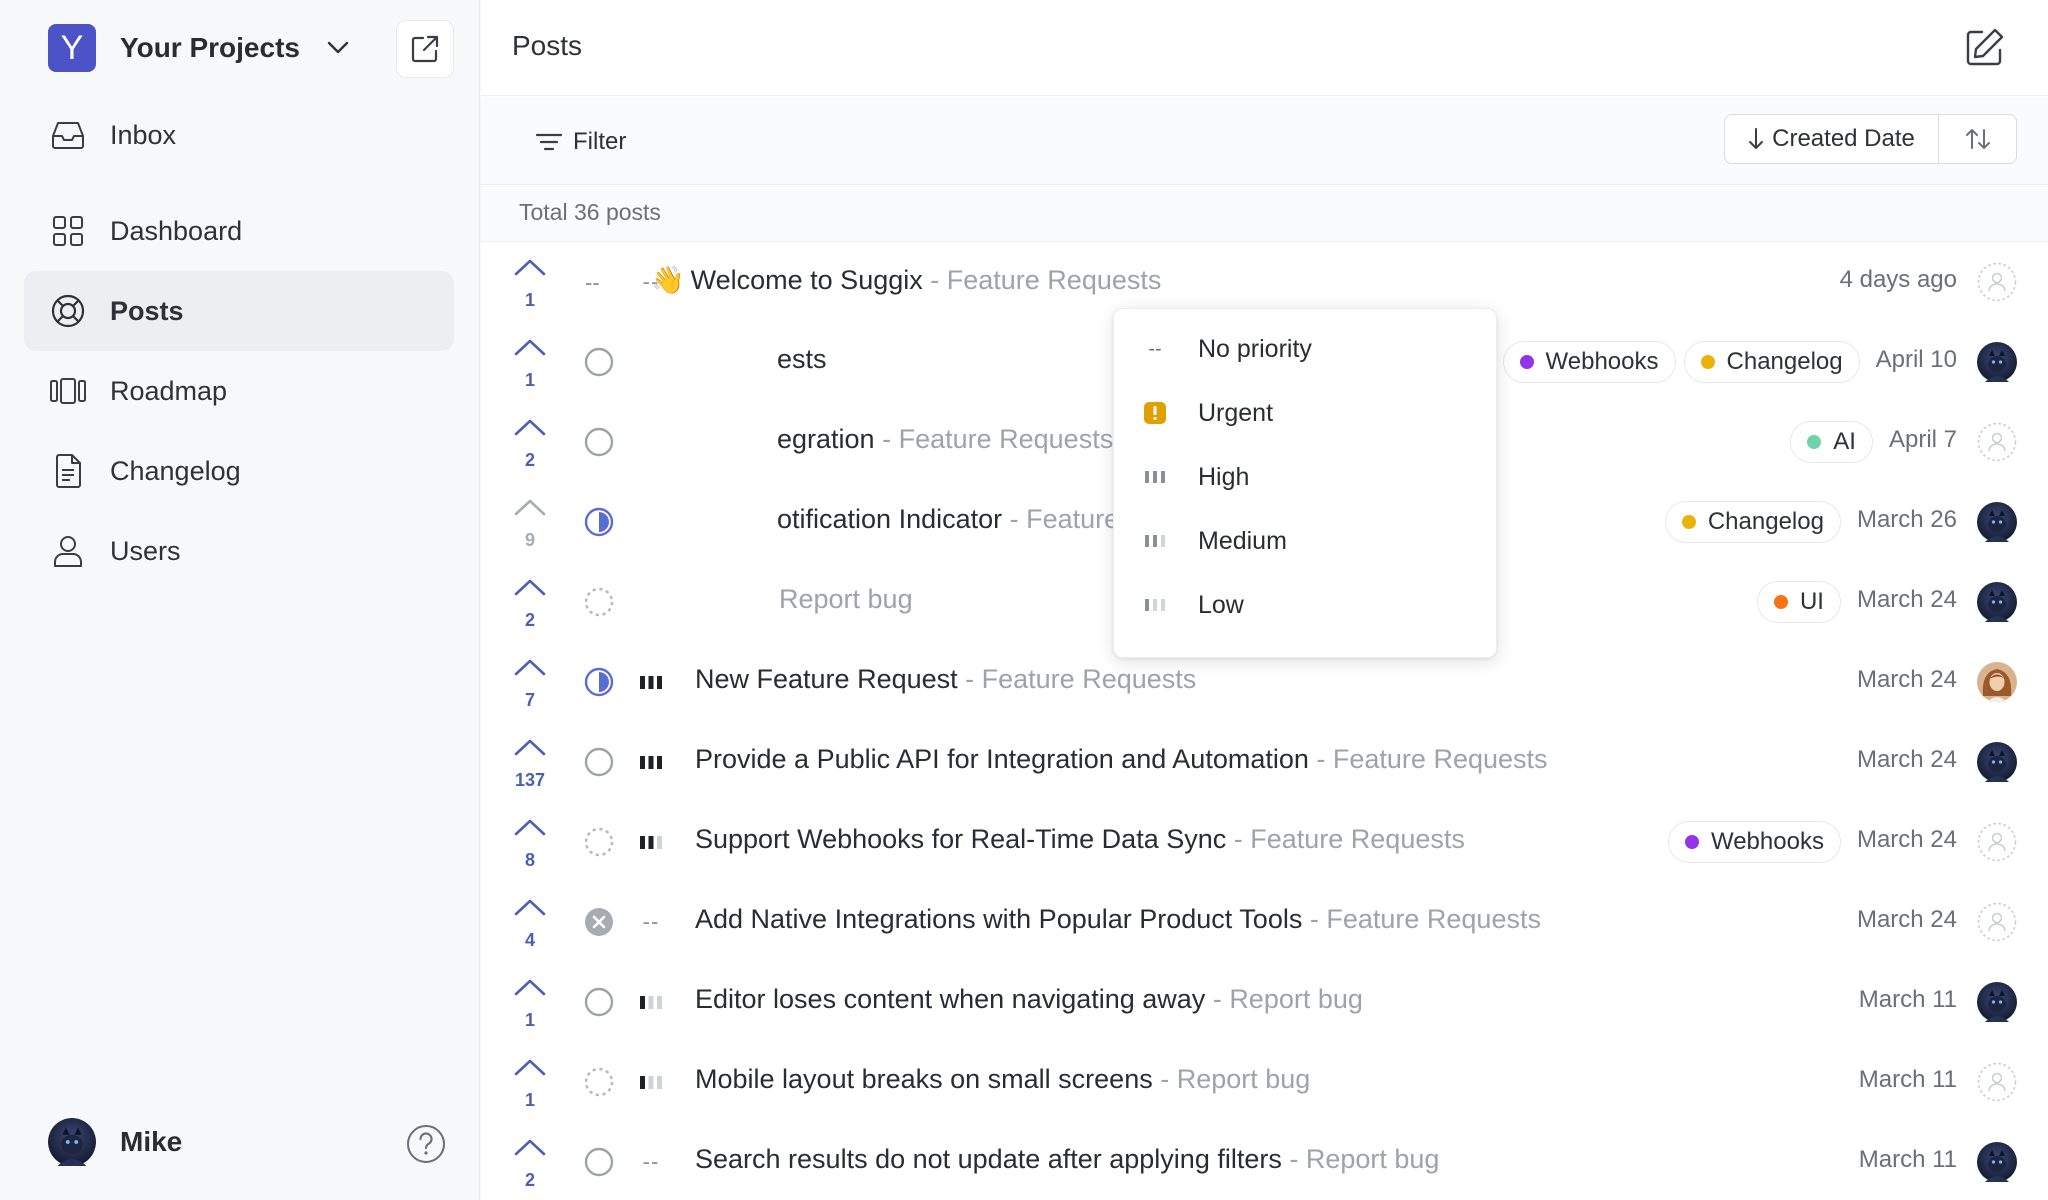 This screenshot has width=2048, height=1200. What do you see at coordinates (530, 842) in the screenshot?
I see `upvote-button: 8` at bounding box center [530, 842].